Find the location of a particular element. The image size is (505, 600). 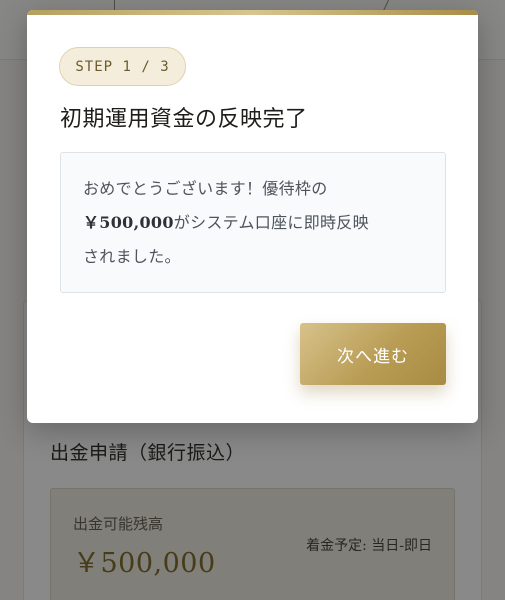

message-line-2-suffix: がシステム口座に即時反映 is located at coordinates (271, 222).